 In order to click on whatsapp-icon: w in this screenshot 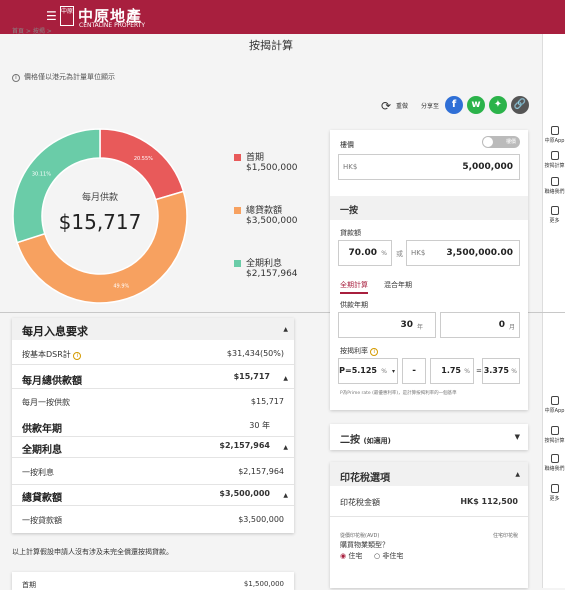, I will do `click(476, 105)`.